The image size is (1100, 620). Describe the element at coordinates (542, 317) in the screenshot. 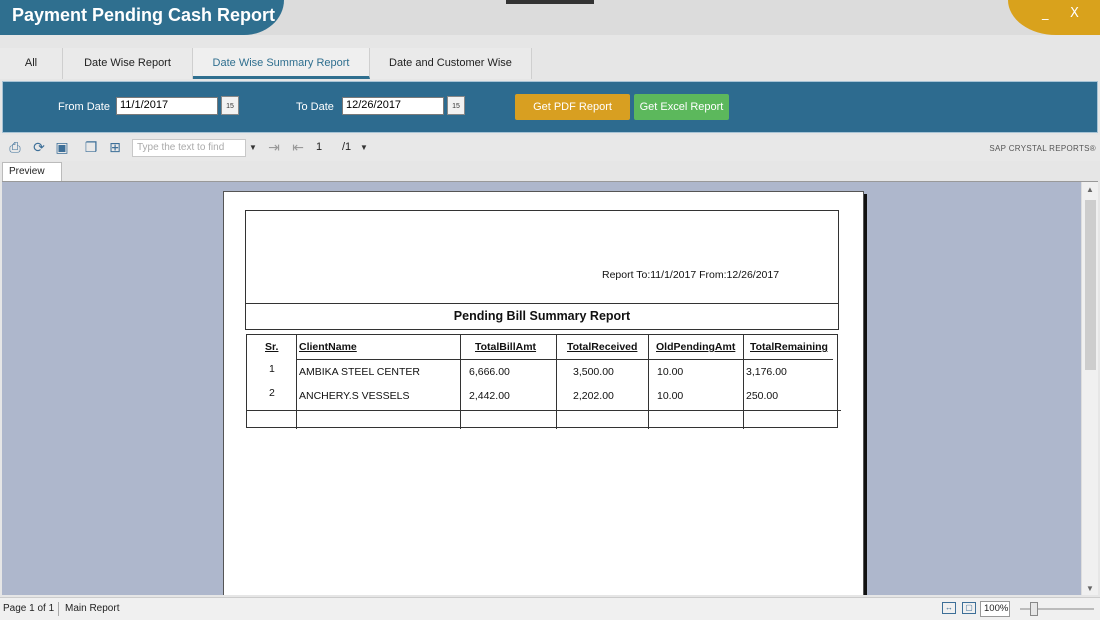

I see `report-title: Pending Bill Summary Report` at that location.